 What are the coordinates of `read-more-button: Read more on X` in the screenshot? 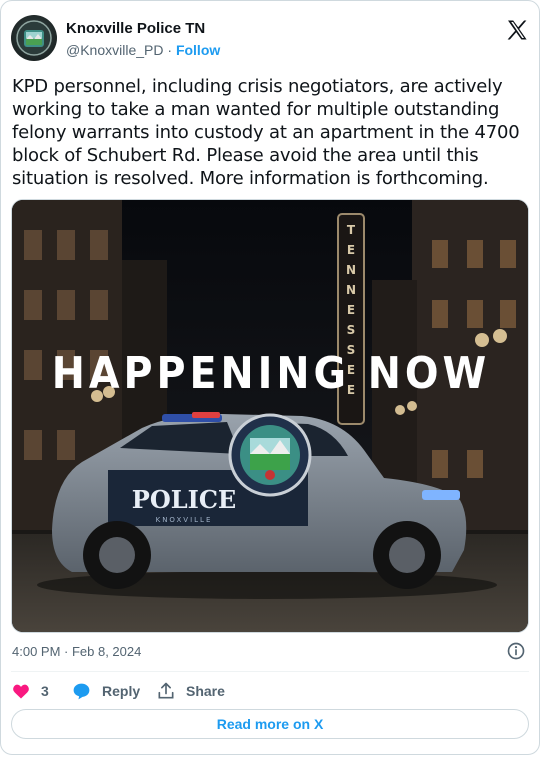 It's located at (270, 724).